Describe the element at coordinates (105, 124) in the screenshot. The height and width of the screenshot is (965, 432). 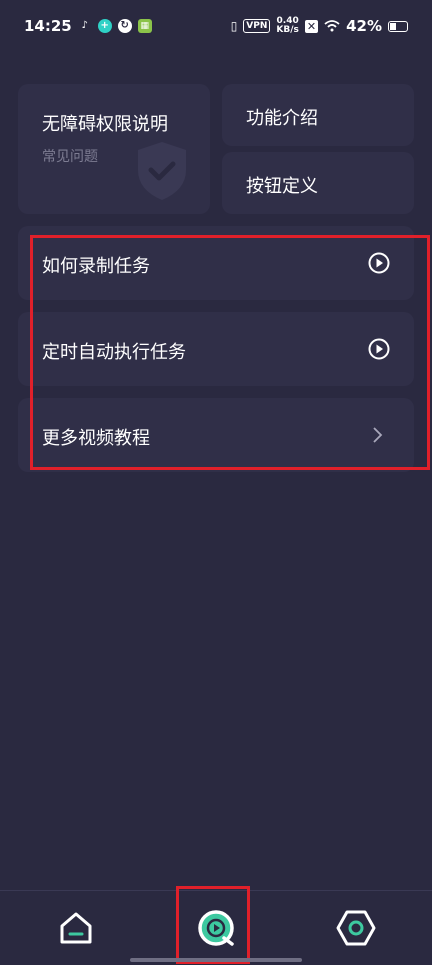
I see `accessibility-title: 无障碍权限说明` at that location.